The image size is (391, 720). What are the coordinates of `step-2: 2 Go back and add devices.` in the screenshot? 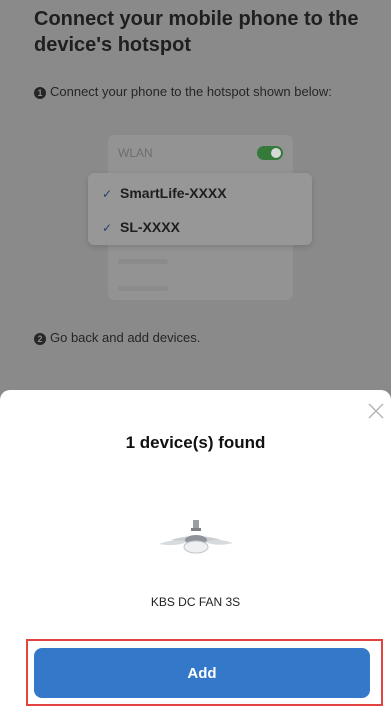 It's located at (117, 338).